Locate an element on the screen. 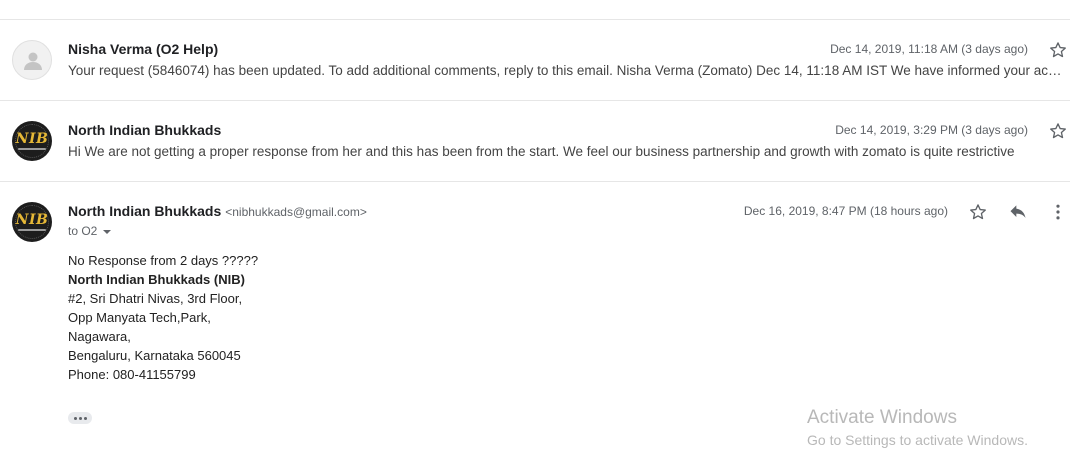 The height and width of the screenshot is (468, 1070). sender-email: <nibhukkads@gmail.com> is located at coordinates (296, 212).